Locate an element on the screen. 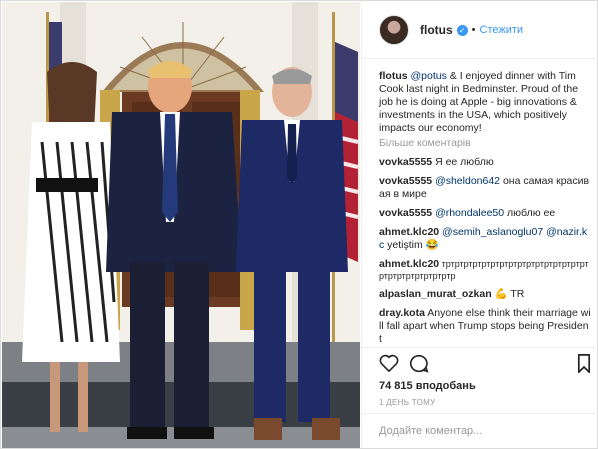 The width and height of the screenshot is (598, 449). comment-item: alpaslan_murat_ozkan 💪 TR is located at coordinates (485, 294).